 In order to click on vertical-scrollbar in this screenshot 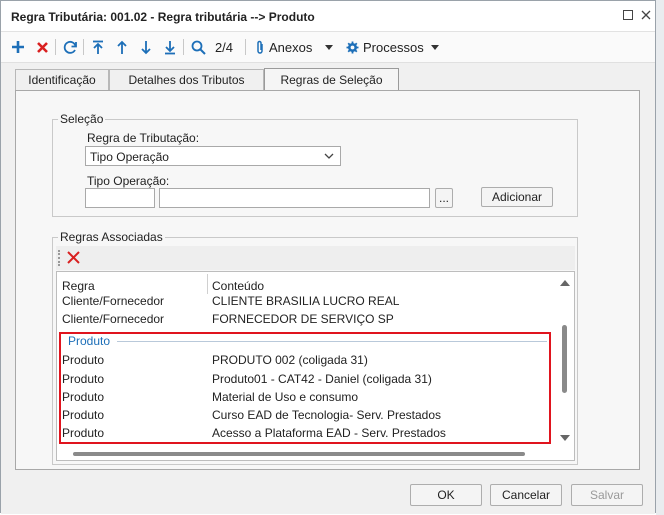, I will do `click(565, 357)`.